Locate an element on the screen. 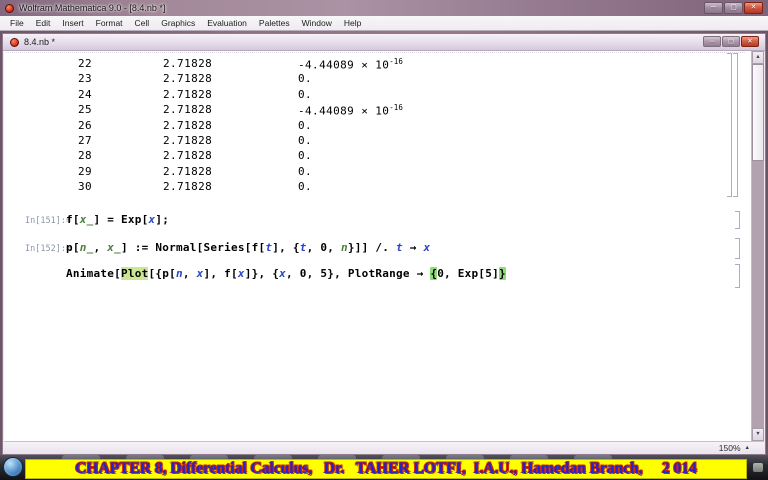  code-segment: ], f[ is located at coordinates (220, 273).